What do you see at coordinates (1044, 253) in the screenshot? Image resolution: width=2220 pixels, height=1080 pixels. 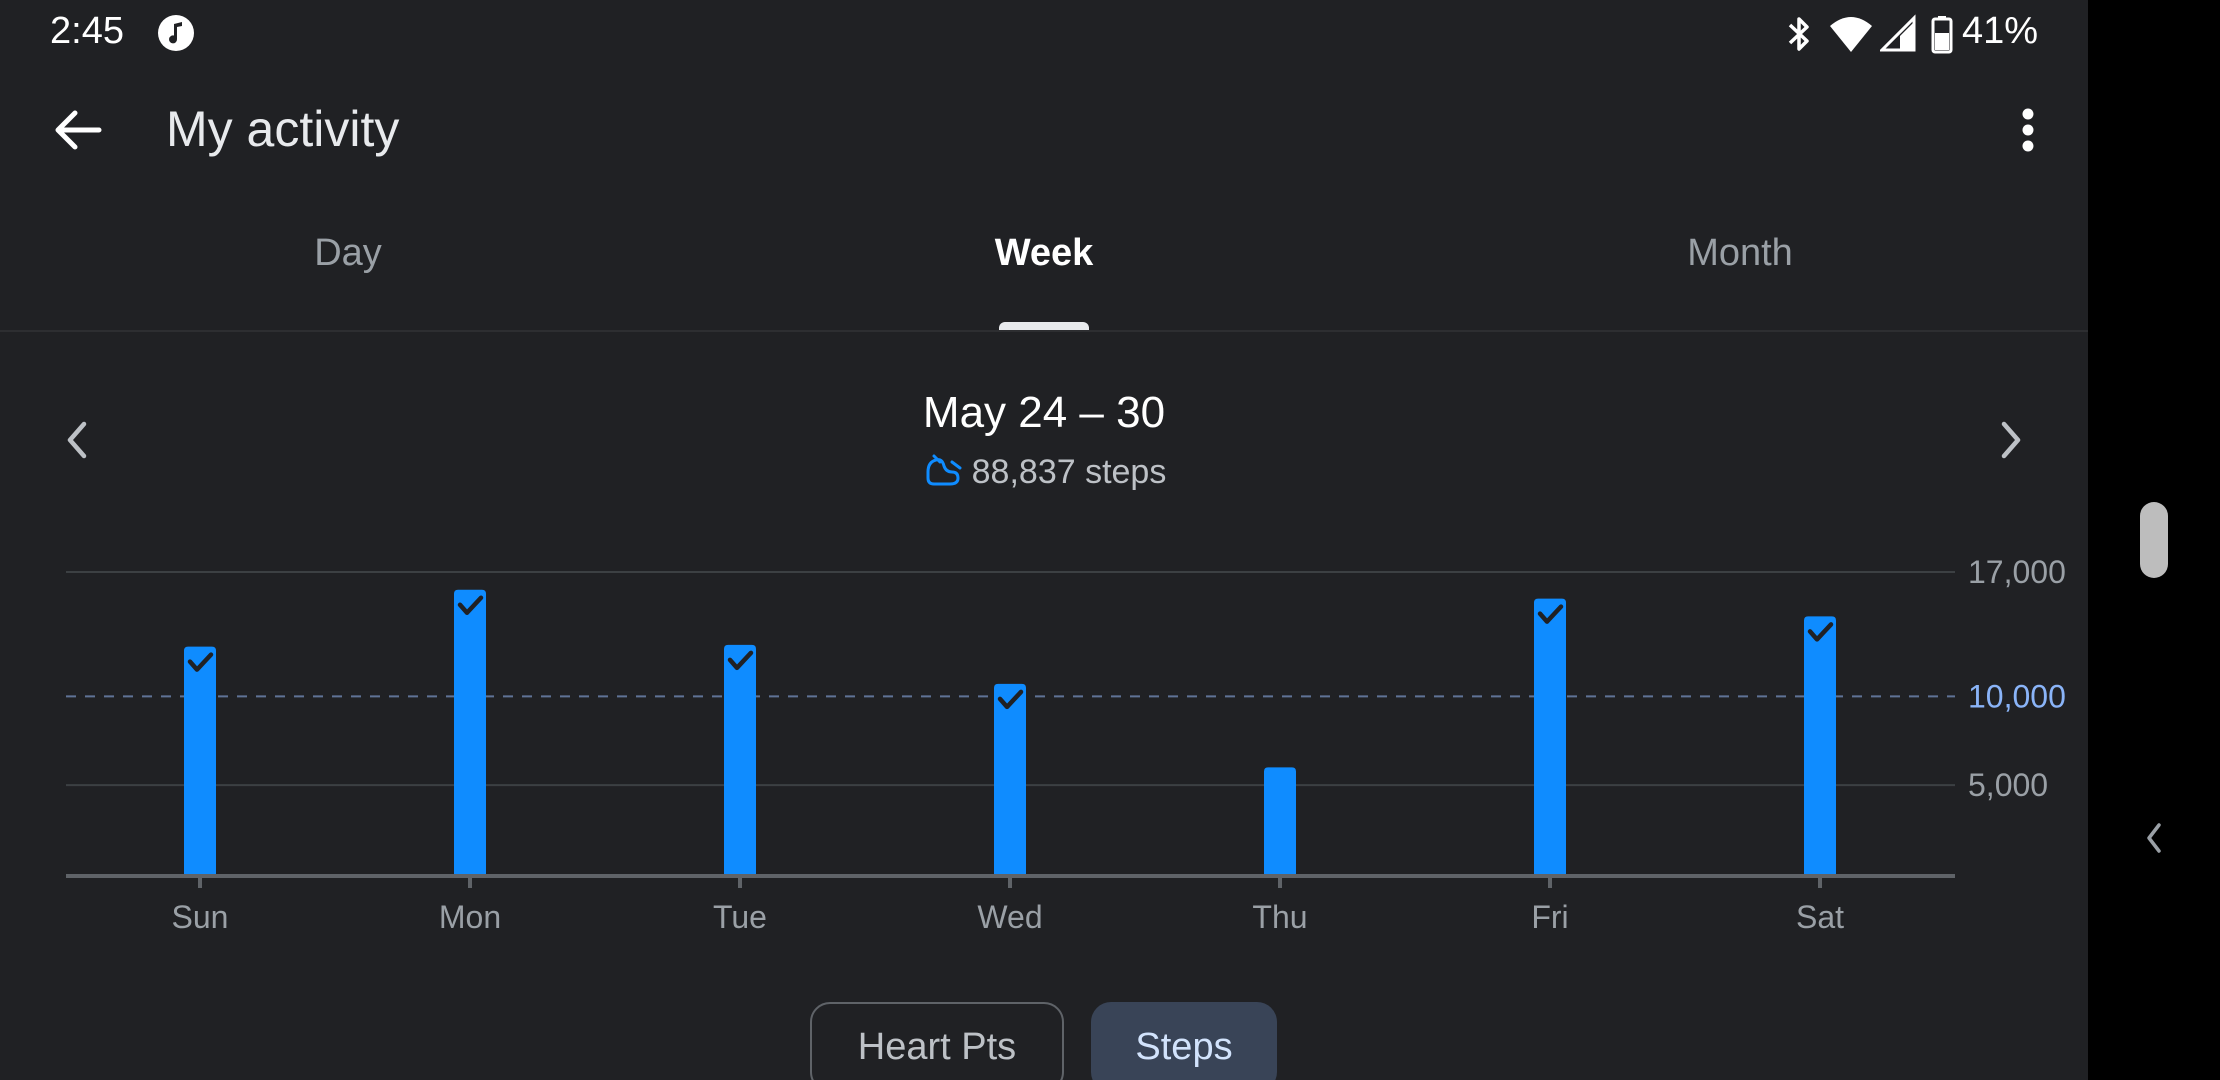 I see `tab-week: Week` at bounding box center [1044, 253].